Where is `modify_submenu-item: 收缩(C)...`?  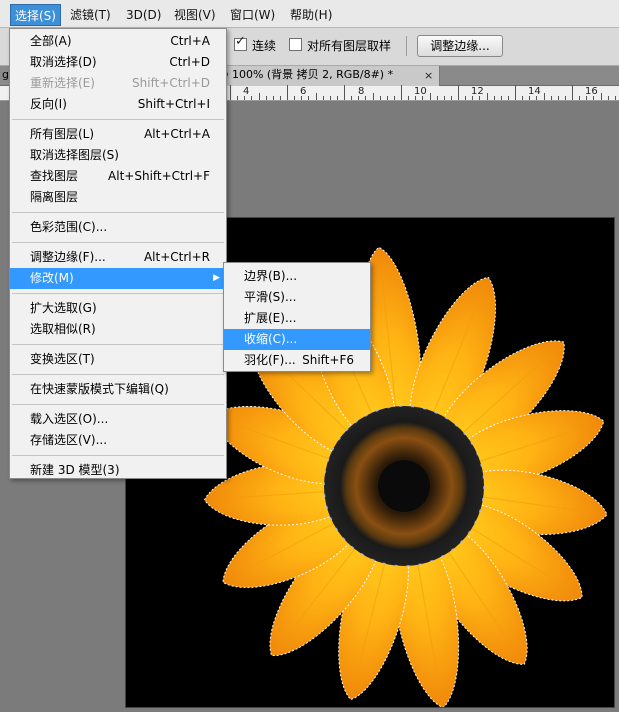 modify_submenu-item: 收缩(C)... is located at coordinates (297, 339).